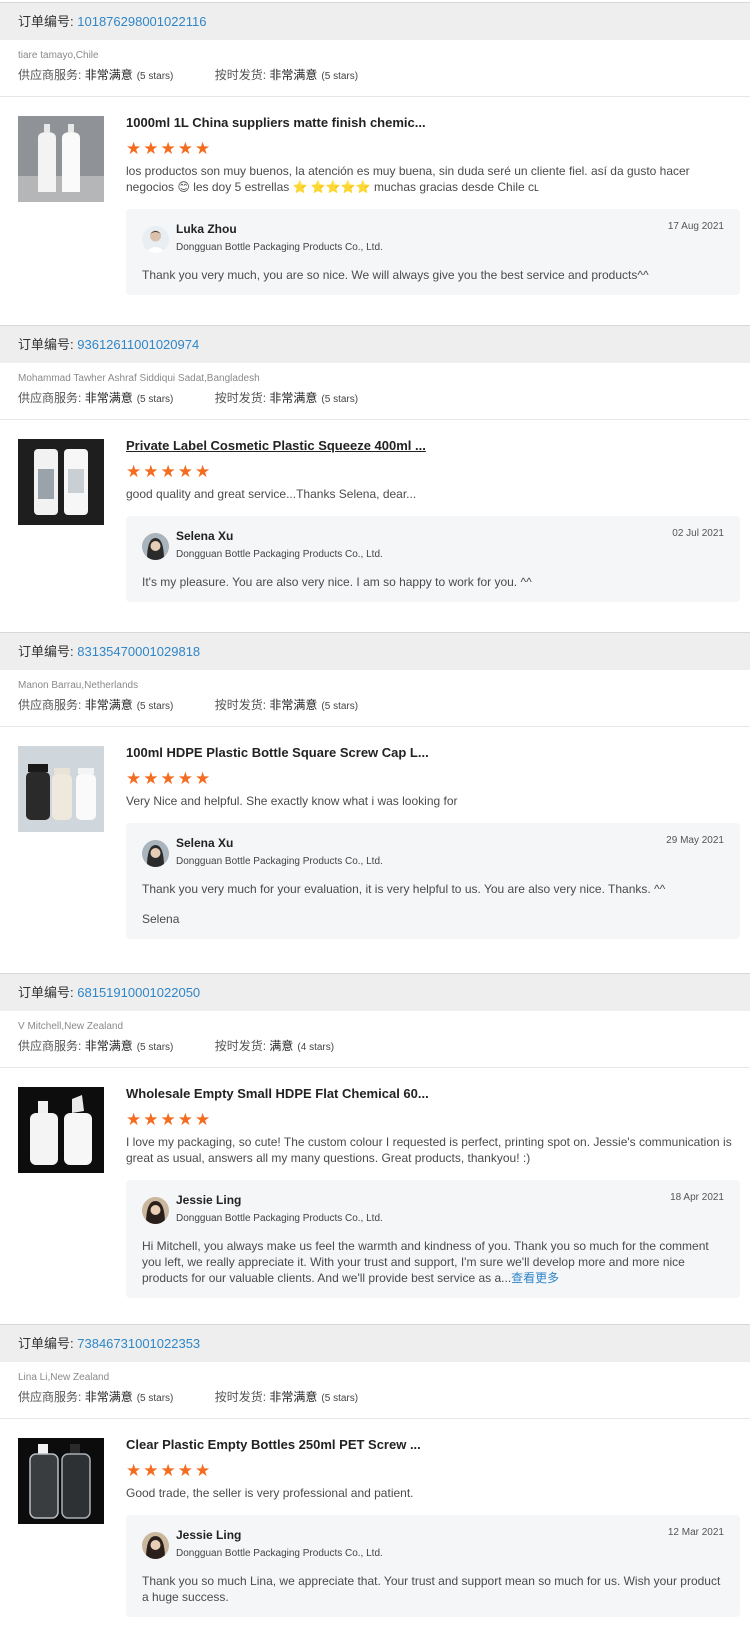  I want to click on reply-date: 17 Aug 2021, so click(695, 226).